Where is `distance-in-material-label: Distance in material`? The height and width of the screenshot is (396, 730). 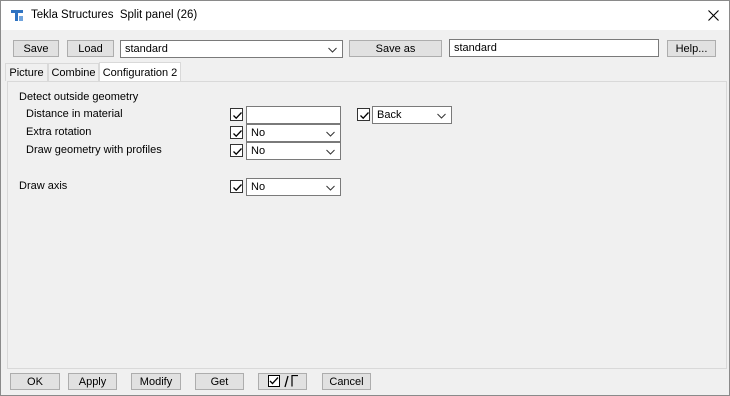 distance-in-material-label: Distance in material is located at coordinates (74, 114).